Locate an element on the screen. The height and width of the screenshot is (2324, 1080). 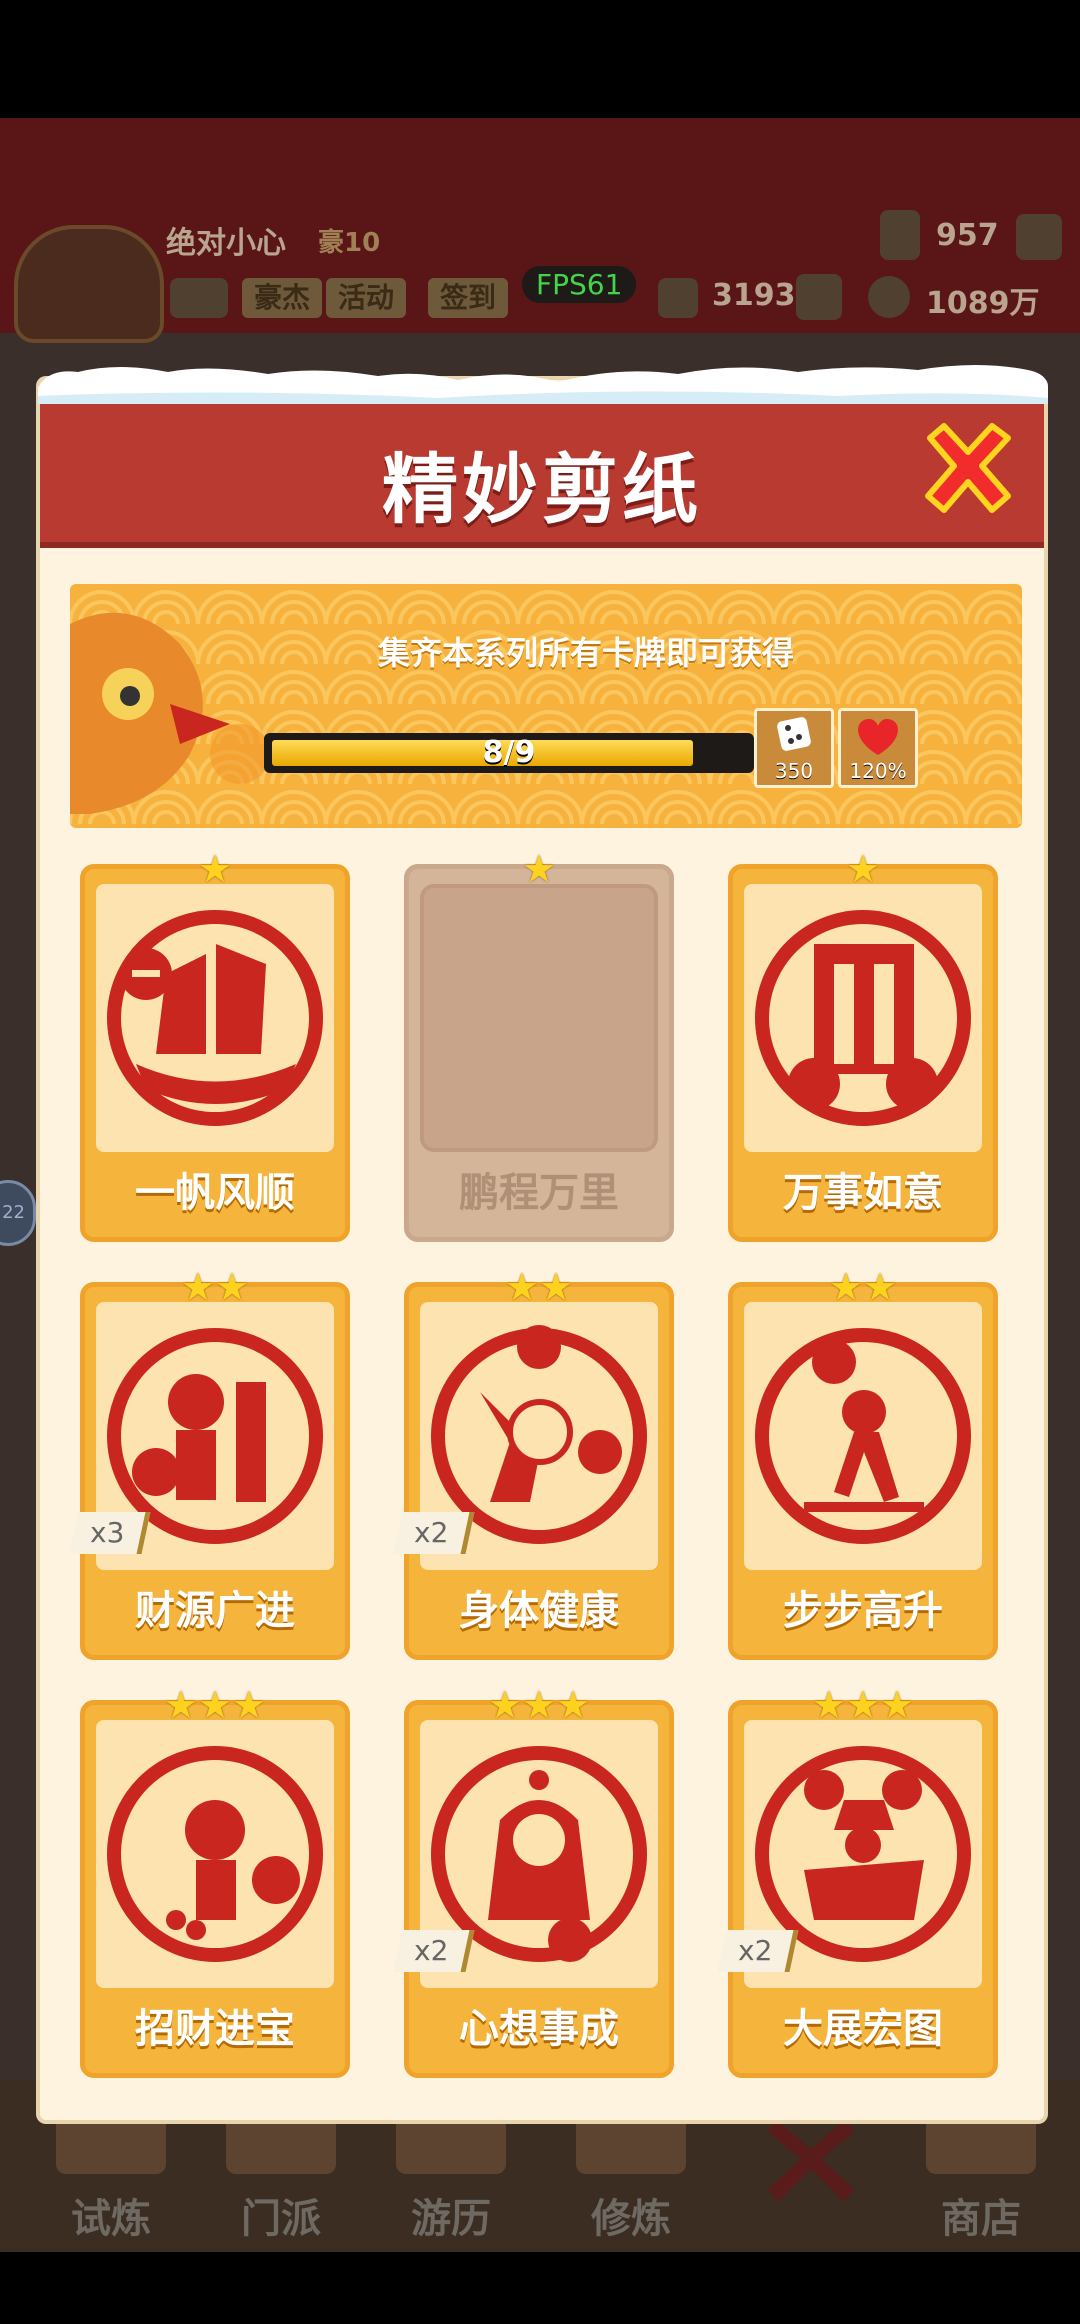
gold-count: 1089万 is located at coordinates (983, 303).